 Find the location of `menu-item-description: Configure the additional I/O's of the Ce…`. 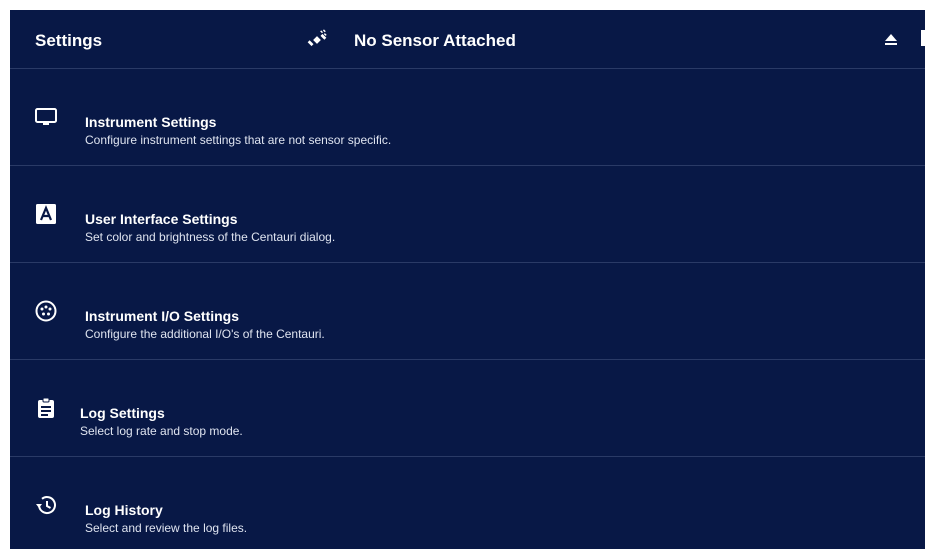

menu-item-description: Configure the additional I/O's of the Ce… is located at coordinates (205, 334).